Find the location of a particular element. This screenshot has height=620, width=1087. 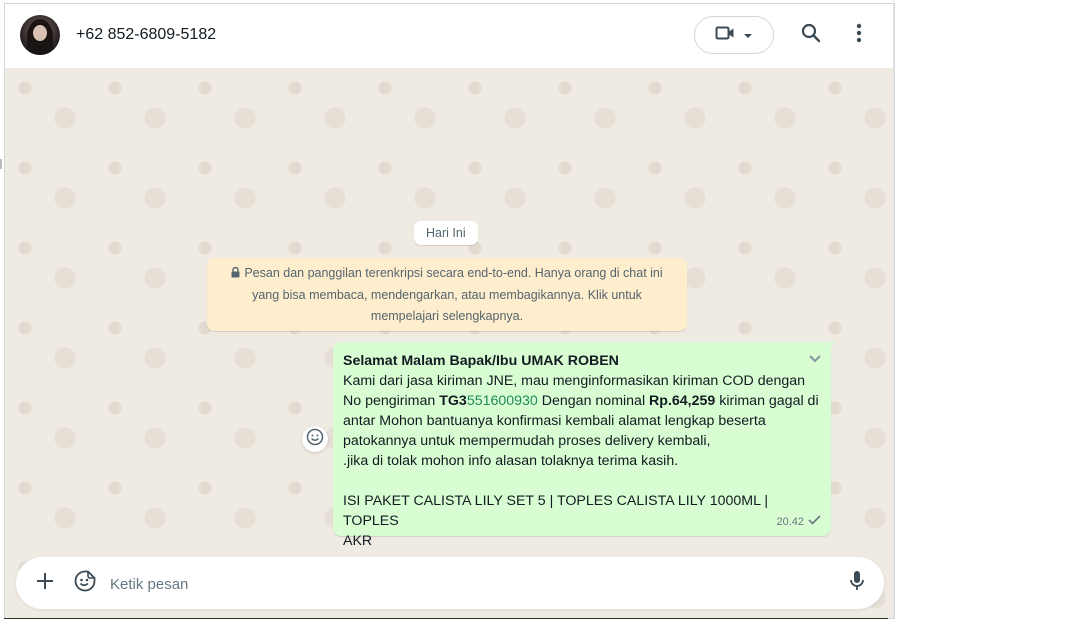

attach-button is located at coordinates (45, 583).